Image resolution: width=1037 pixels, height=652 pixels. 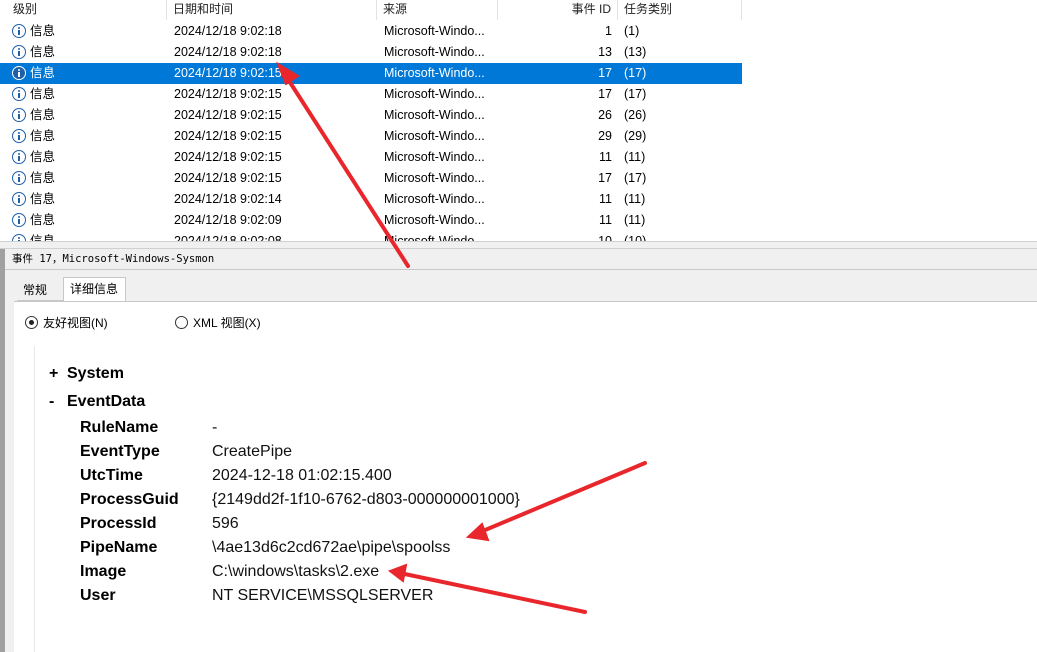 What do you see at coordinates (119, 547) in the screenshot?
I see `field-key: PipeName` at bounding box center [119, 547].